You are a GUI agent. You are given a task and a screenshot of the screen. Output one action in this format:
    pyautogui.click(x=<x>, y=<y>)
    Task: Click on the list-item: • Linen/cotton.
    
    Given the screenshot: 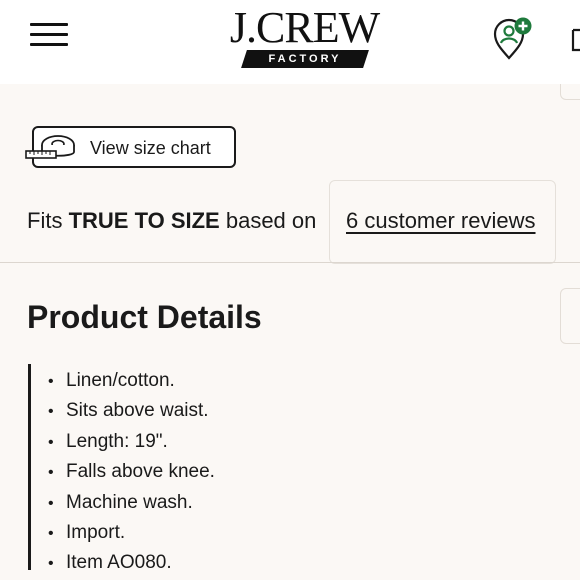 What is the action you would take?
    pyautogui.click(x=131, y=381)
    